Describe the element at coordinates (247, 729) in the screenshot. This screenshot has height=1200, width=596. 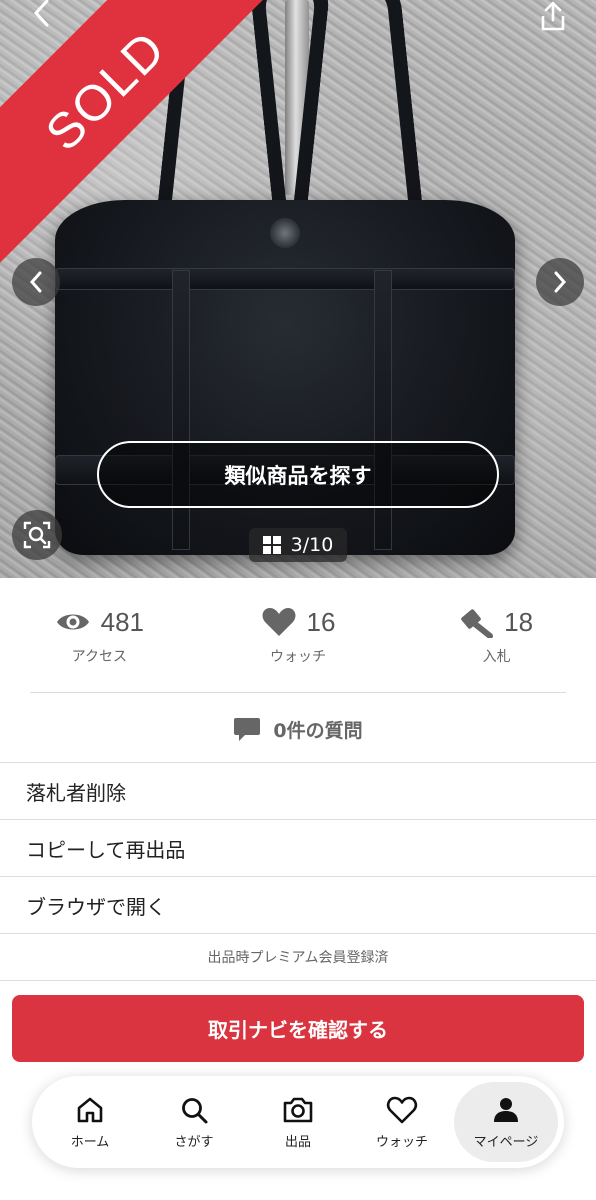
I see `chat-bubble-icon` at that location.